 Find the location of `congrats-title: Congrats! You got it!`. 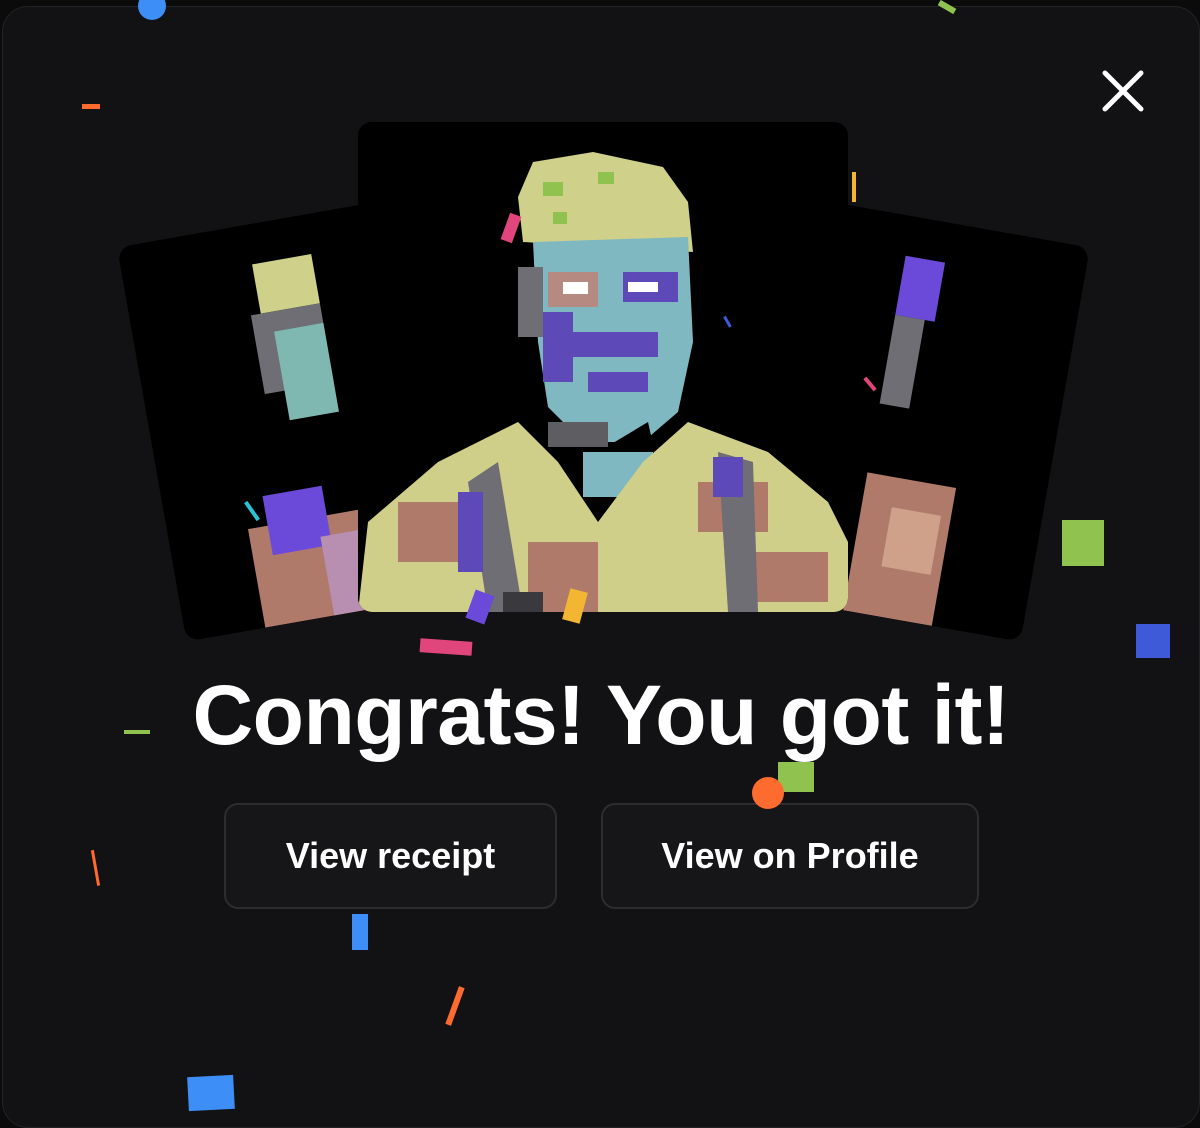

congrats-title: Congrats! You got it! is located at coordinates (601, 715).